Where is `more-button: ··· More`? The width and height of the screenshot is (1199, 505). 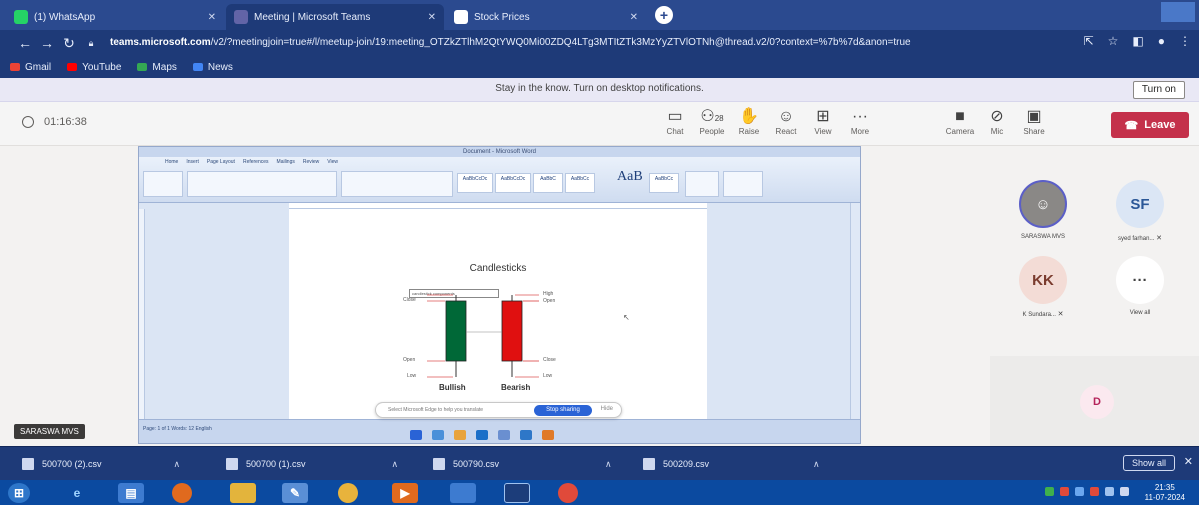 more-button: ··· More is located at coordinates (860, 121).